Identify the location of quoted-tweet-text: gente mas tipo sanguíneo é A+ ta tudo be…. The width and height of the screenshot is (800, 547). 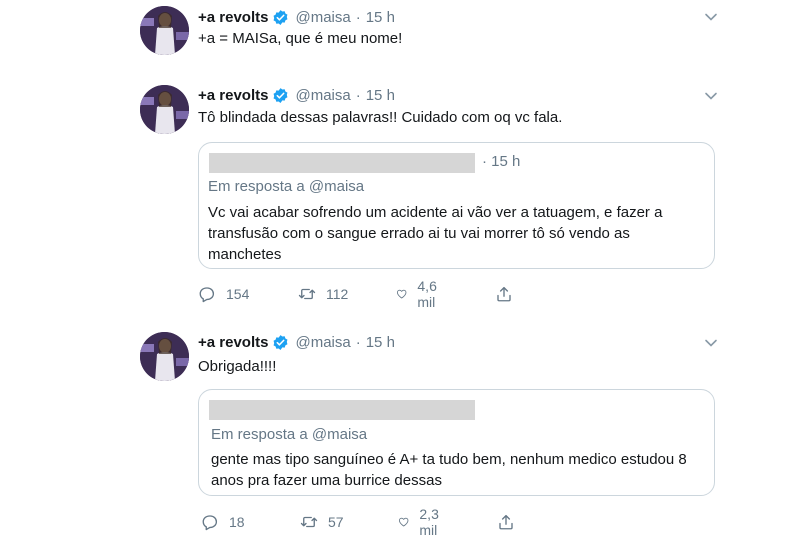
(449, 470).